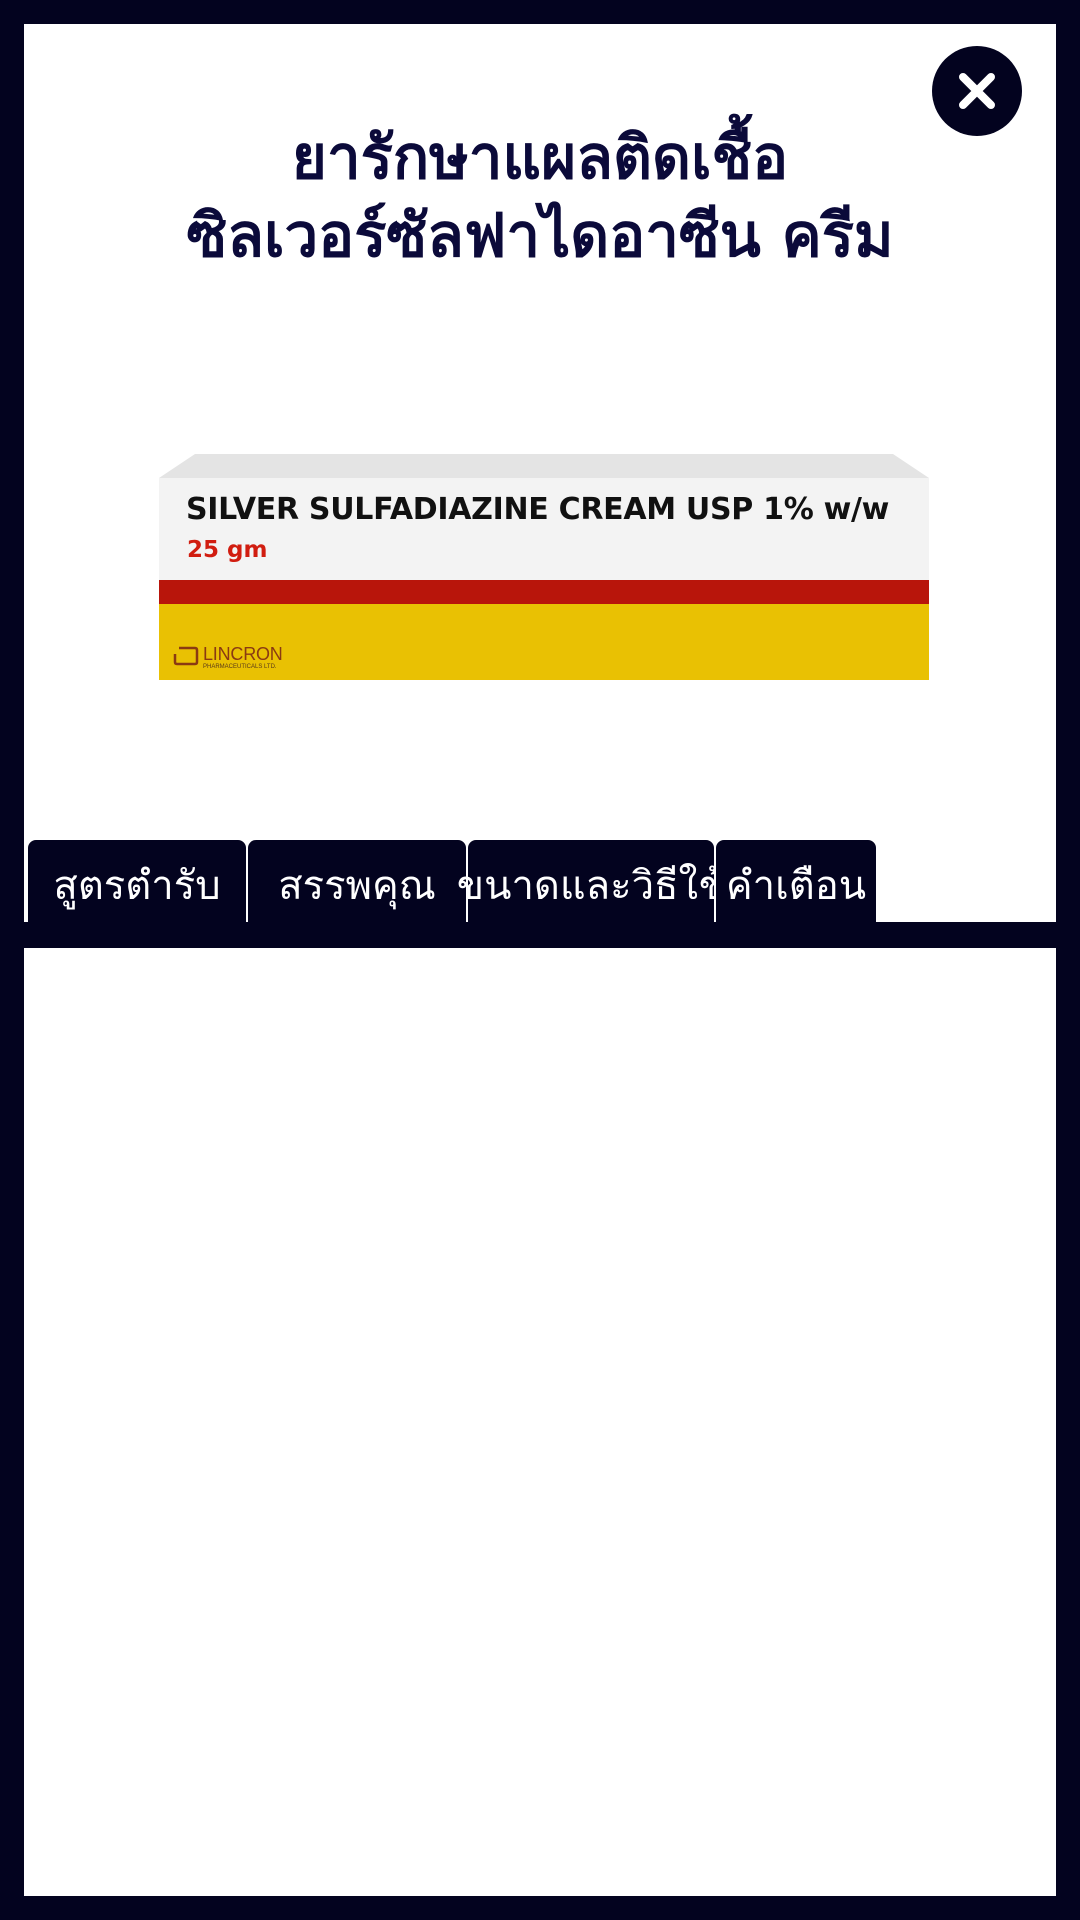 The height and width of the screenshot is (1920, 1080). Describe the element at coordinates (240, 667) in the screenshot. I see `brand-subtitle: PHARMACEUTICALS LTD.` at that location.